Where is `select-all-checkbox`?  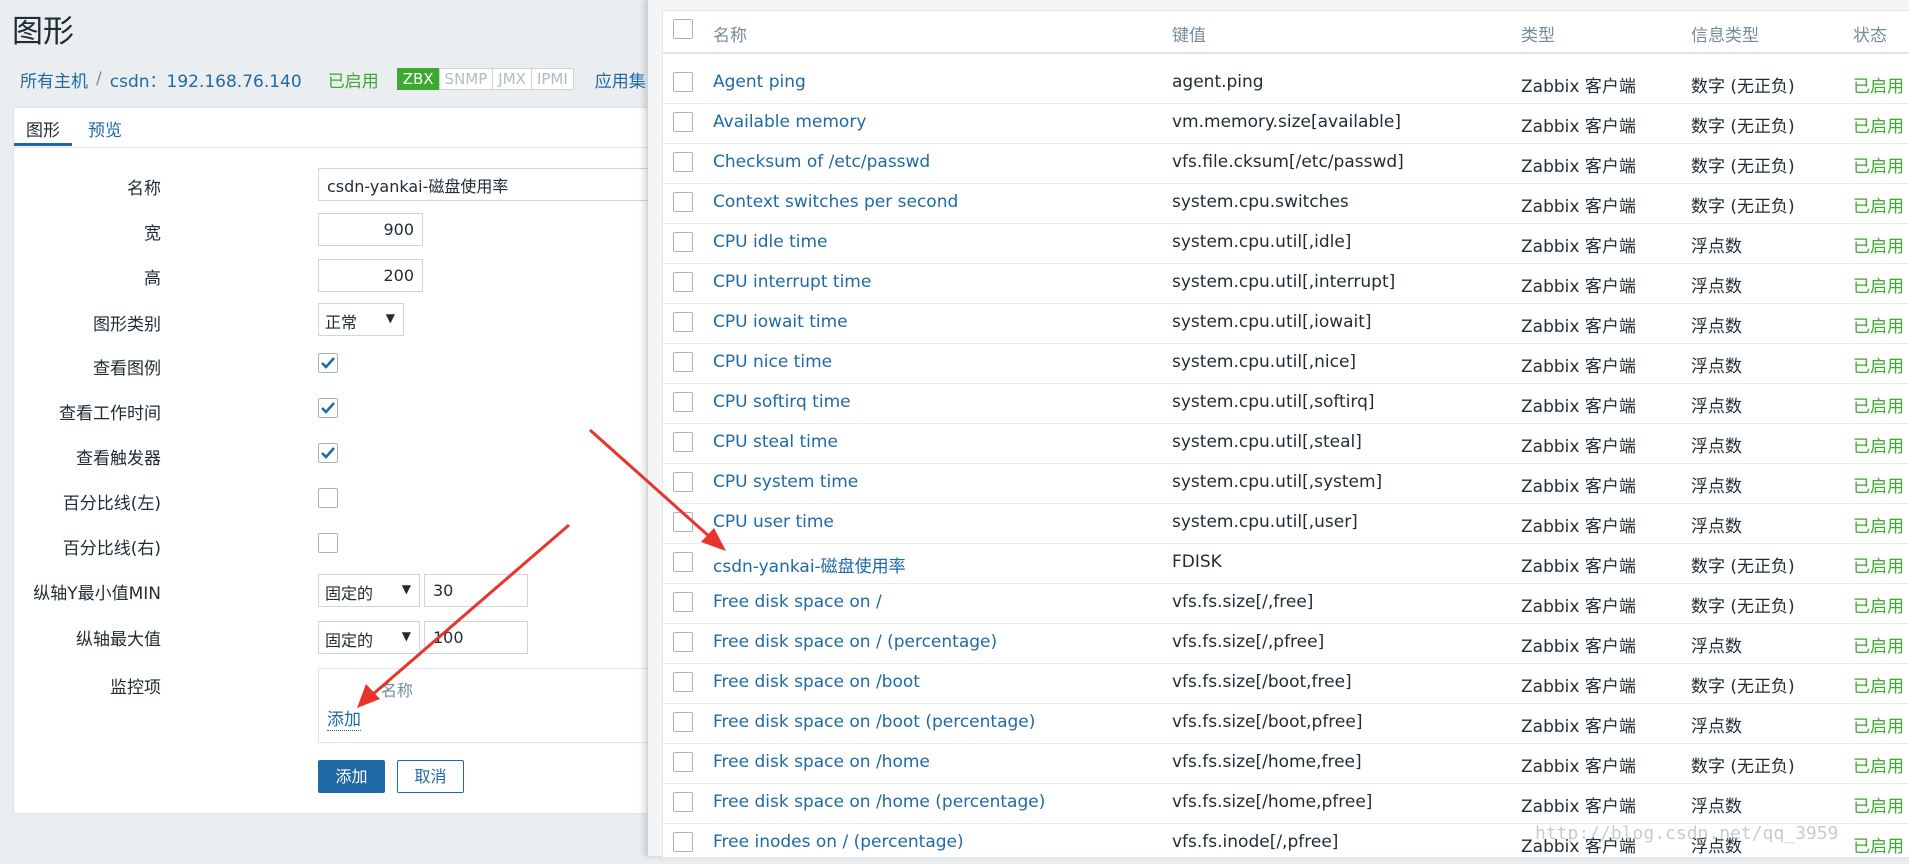
select-all-checkbox is located at coordinates (683, 29).